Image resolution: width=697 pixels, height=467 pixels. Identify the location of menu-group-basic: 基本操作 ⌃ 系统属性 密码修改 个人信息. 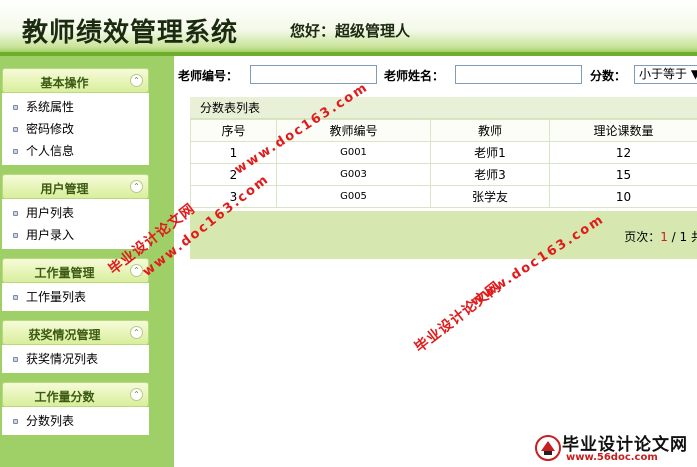
(75, 116).